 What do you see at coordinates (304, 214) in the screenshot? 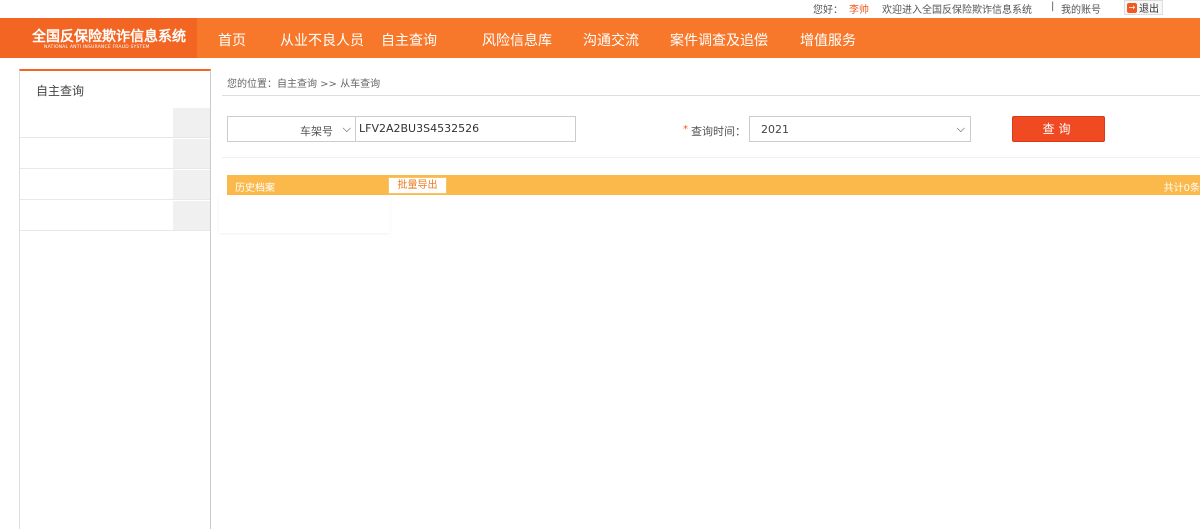
I see `results-area` at bounding box center [304, 214].